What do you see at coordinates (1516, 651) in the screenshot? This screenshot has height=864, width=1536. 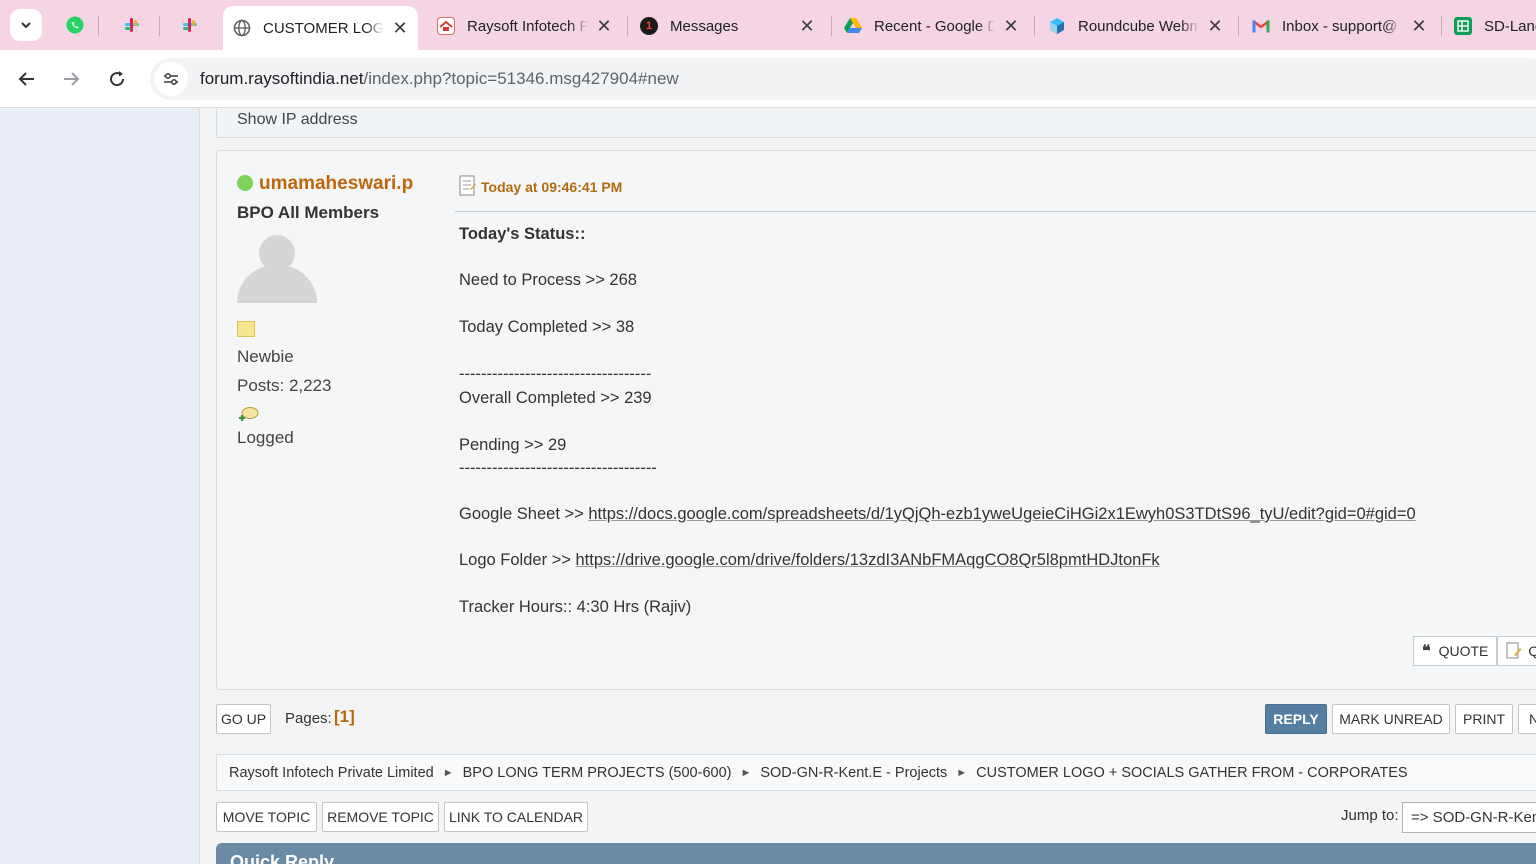 I see `quick-edit-button: Q` at bounding box center [1516, 651].